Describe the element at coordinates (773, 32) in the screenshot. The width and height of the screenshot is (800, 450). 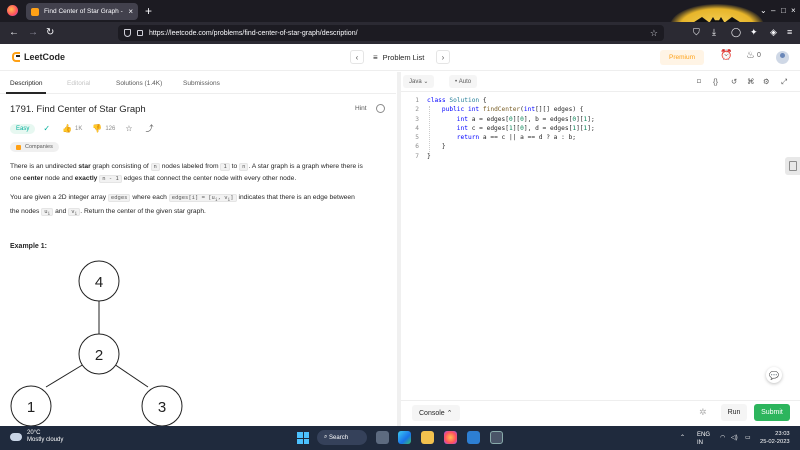
I see `shield-extension-icon: ◈` at that location.